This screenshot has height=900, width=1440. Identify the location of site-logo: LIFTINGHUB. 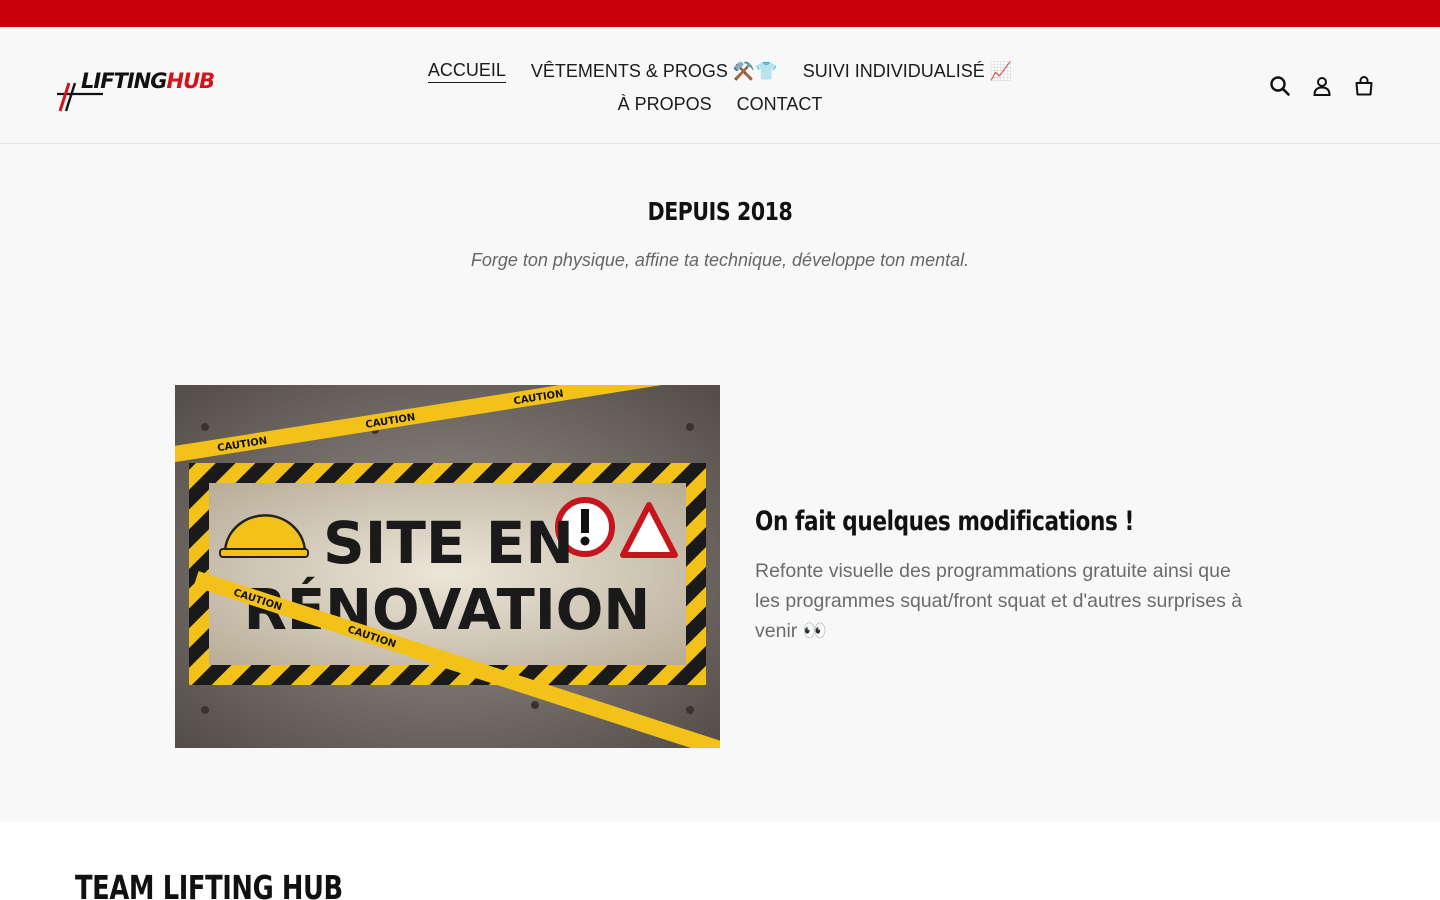
(135, 90).